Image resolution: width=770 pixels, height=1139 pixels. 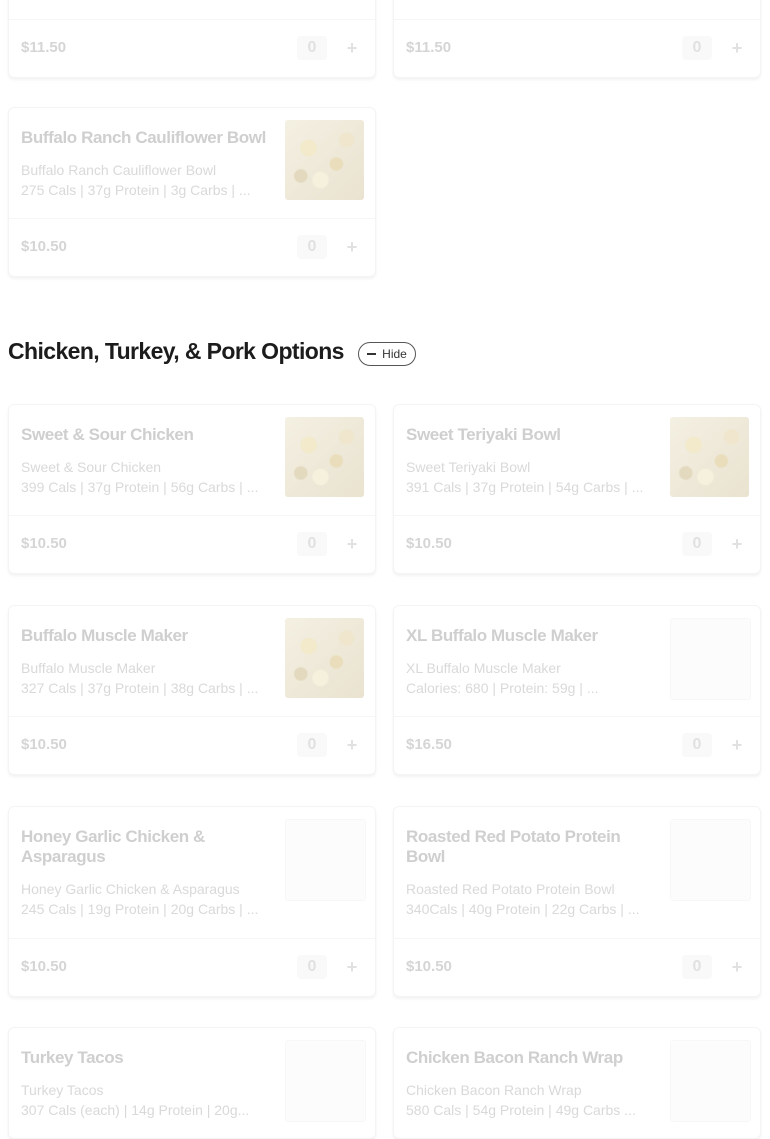 I want to click on item-description: XL Buffalo Muscle Maker, so click(x=483, y=668).